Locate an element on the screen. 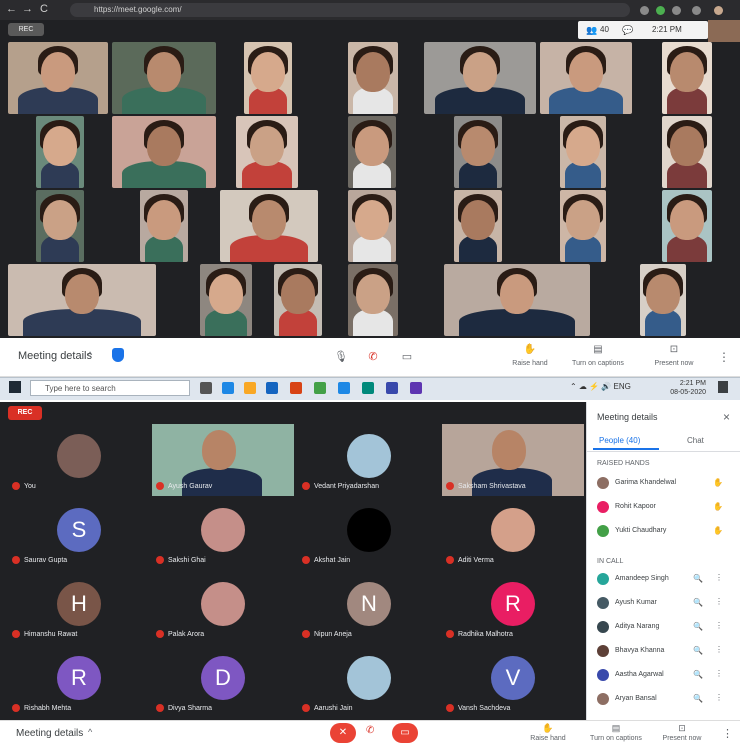 The width and height of the screenshot is (740, 745). participant-tile: Vedant Priyadarshan is located at coordinates (369, 460).